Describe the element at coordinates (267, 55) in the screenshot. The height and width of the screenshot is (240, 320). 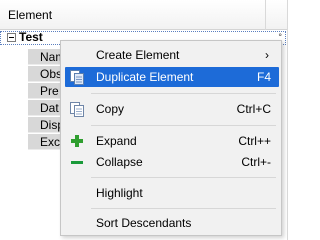
I see `submenu-arrow-icon: ›` at that location.